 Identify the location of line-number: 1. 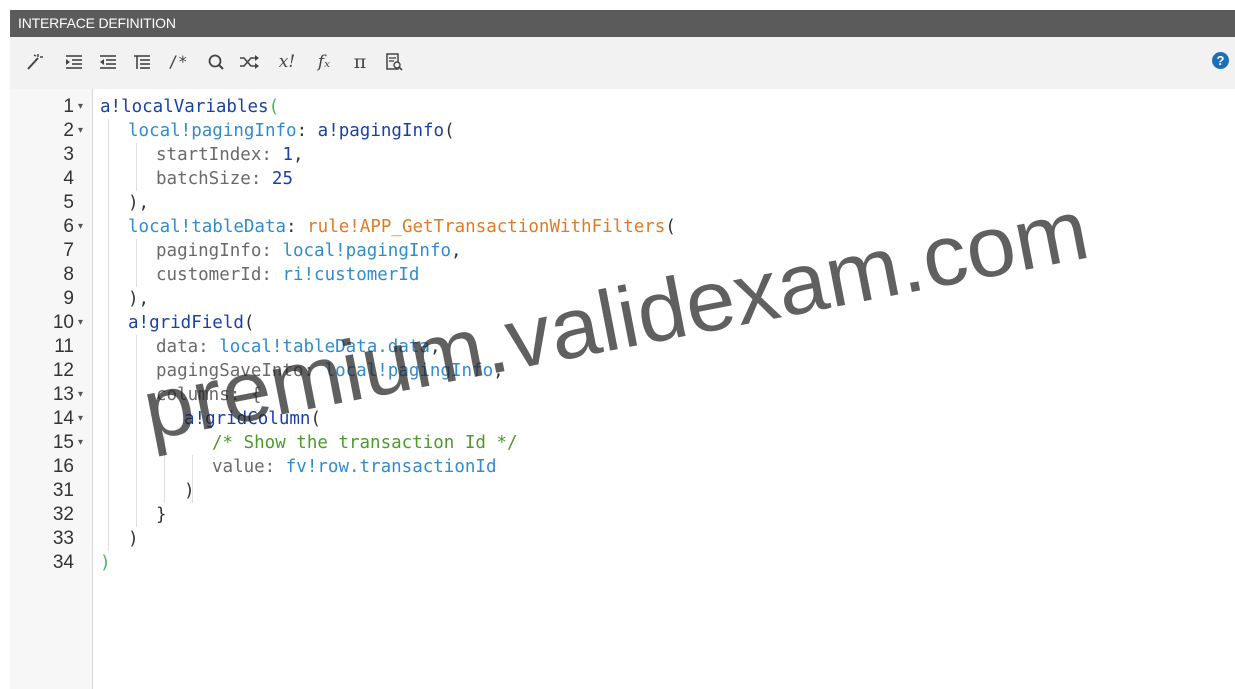
(68, 106).